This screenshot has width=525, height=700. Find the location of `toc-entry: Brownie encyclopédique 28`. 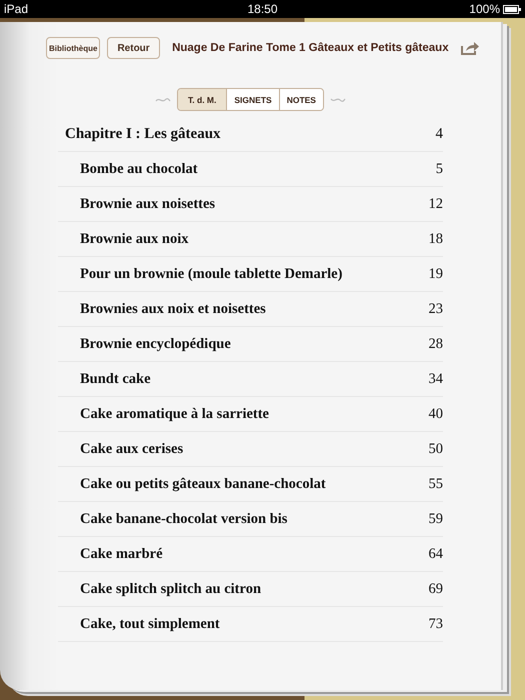

toc-entry: Brownie encyclopédique 28 is located at coordinates (250, 344).